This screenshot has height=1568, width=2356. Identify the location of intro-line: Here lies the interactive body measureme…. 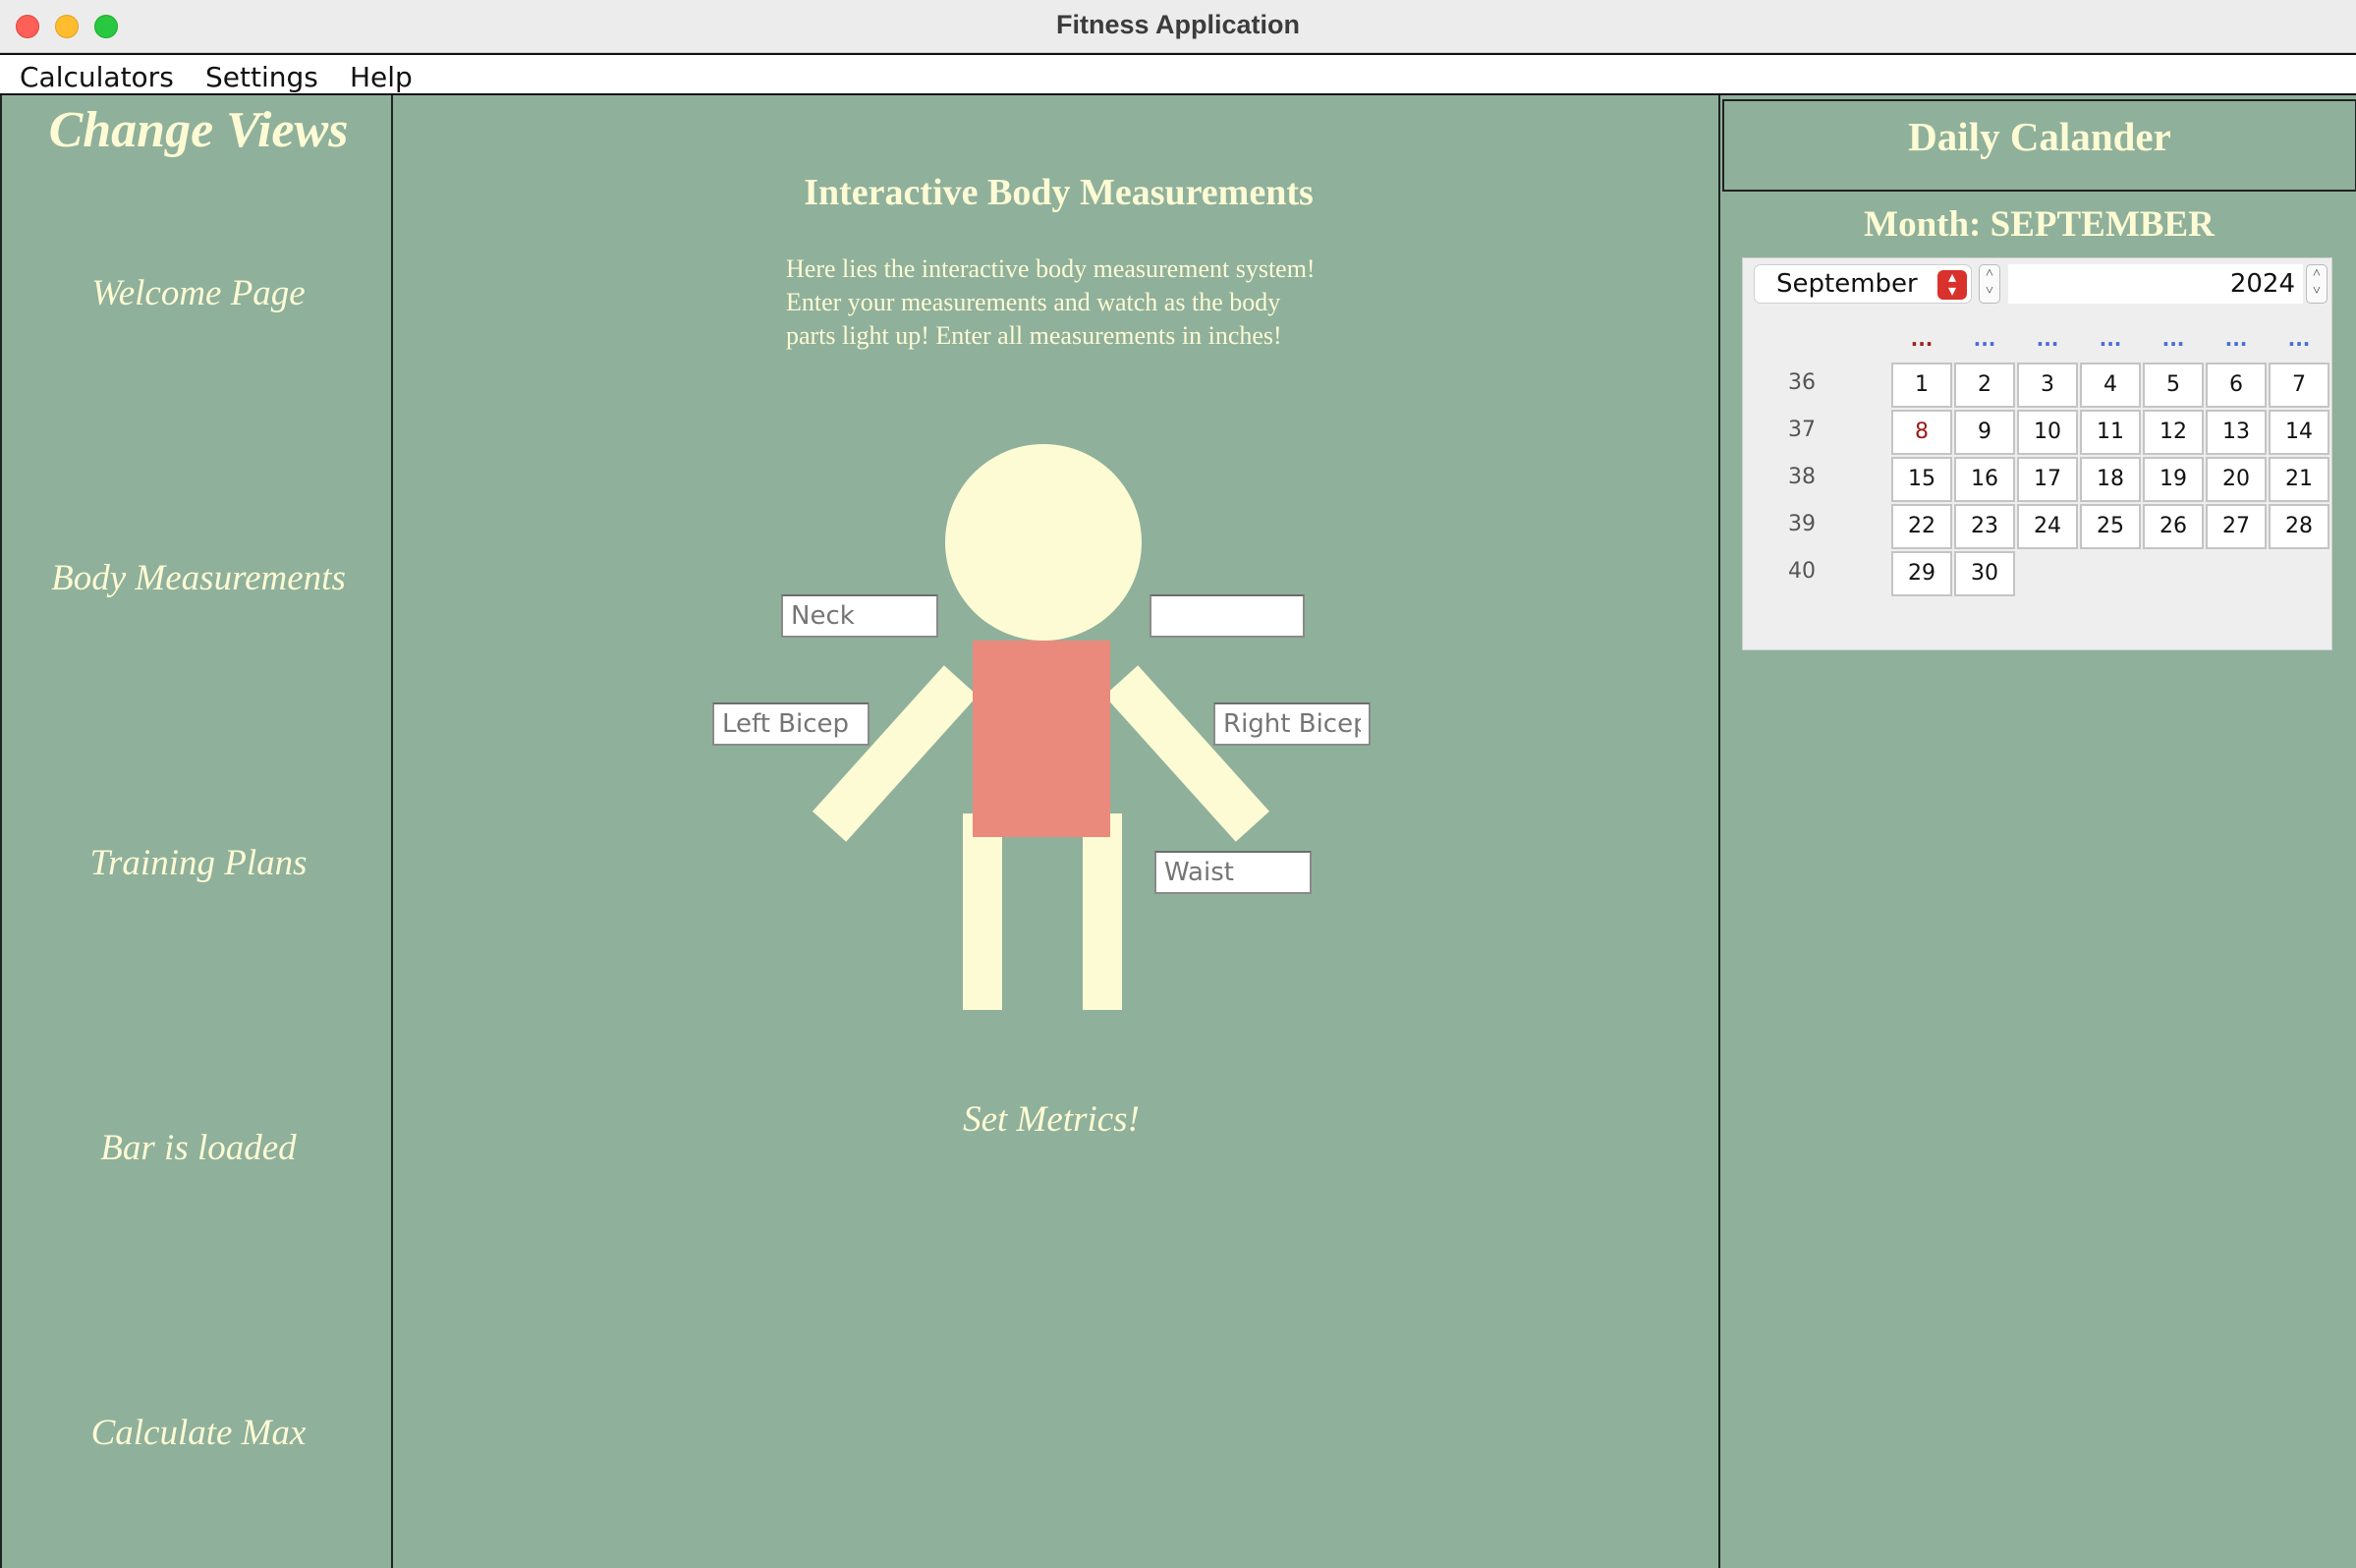
(1051, 268).